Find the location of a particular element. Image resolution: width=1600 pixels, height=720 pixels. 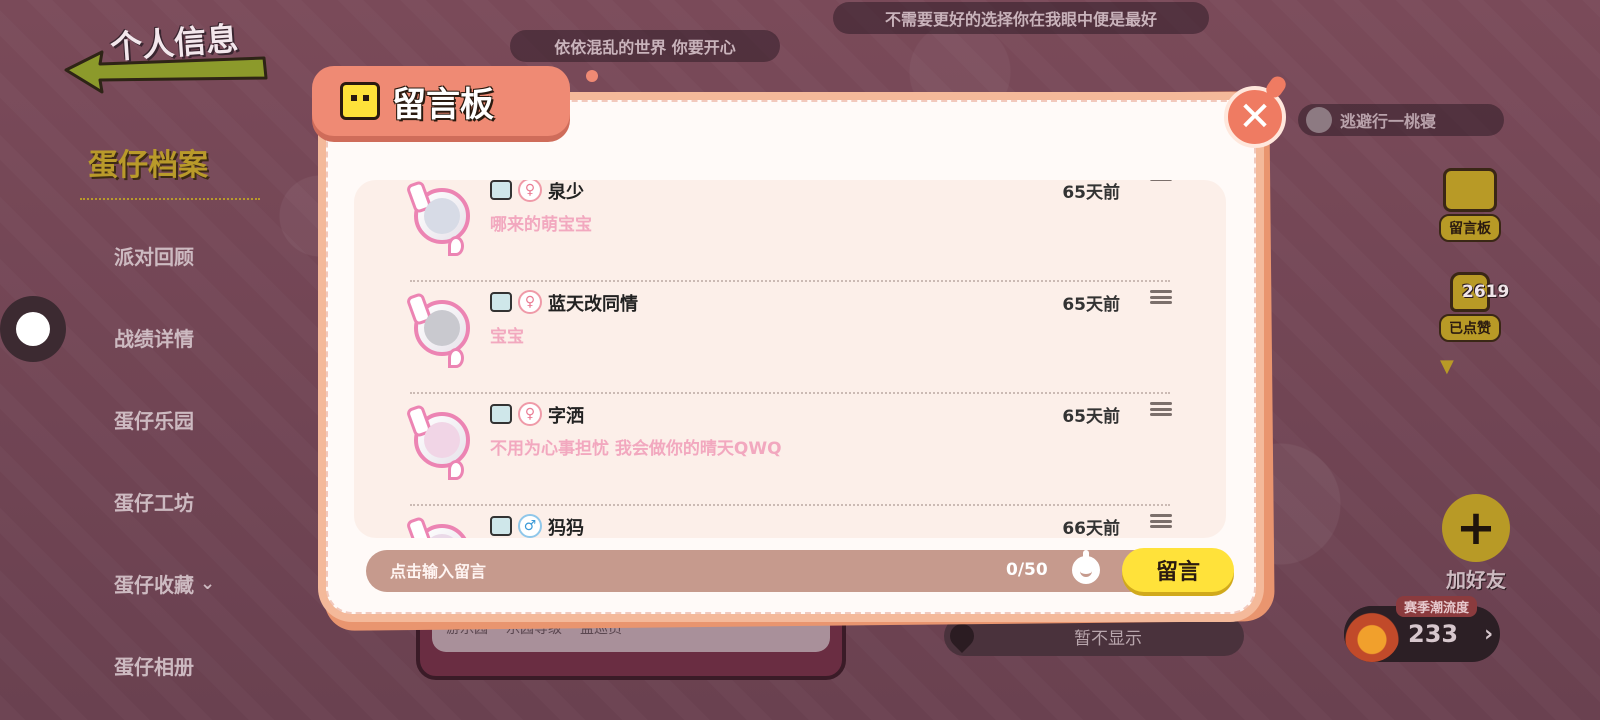

message-board-shortcut-label: 留言板 is located at coordinates (1470, 228).